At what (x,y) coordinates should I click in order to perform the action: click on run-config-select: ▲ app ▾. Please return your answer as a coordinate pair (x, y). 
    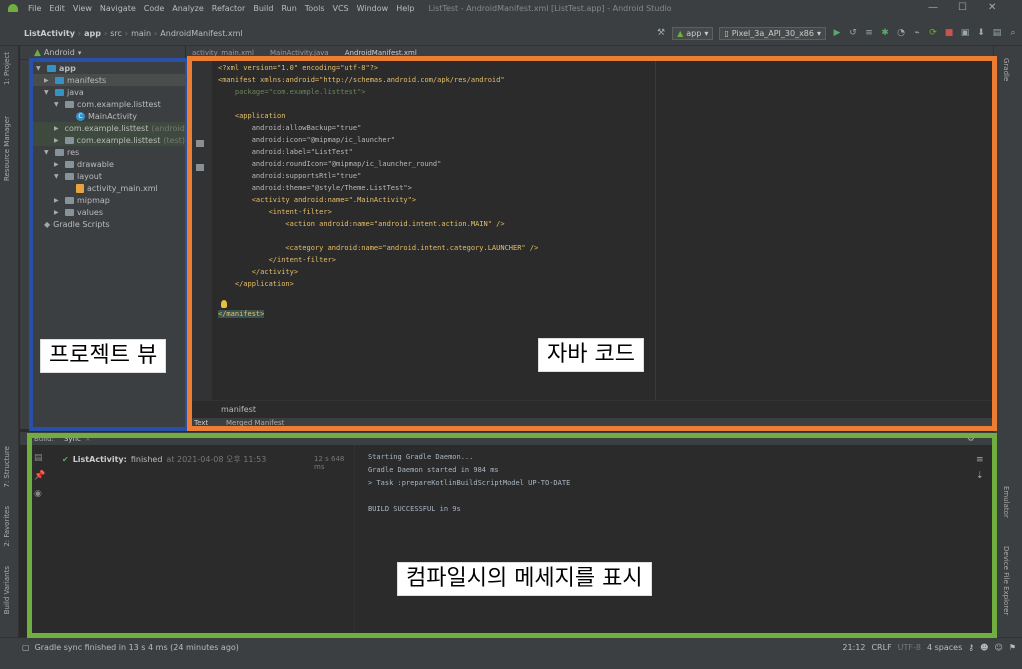
    Looking at the image, I should click on (693, 33).